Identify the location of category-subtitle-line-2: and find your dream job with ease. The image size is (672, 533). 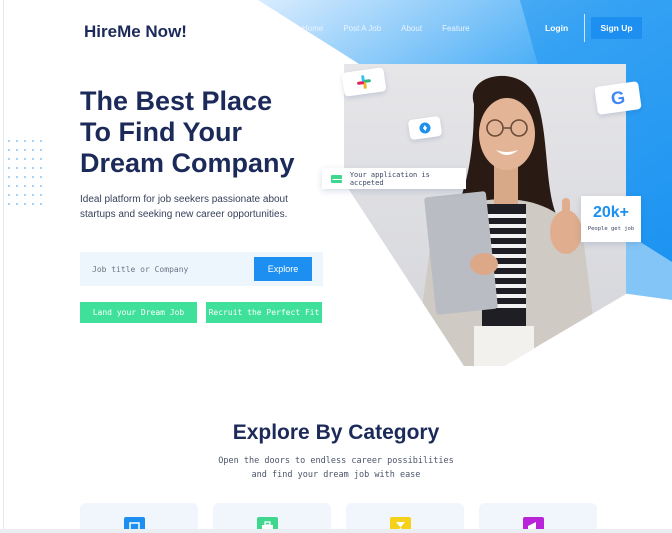
(336, 475).